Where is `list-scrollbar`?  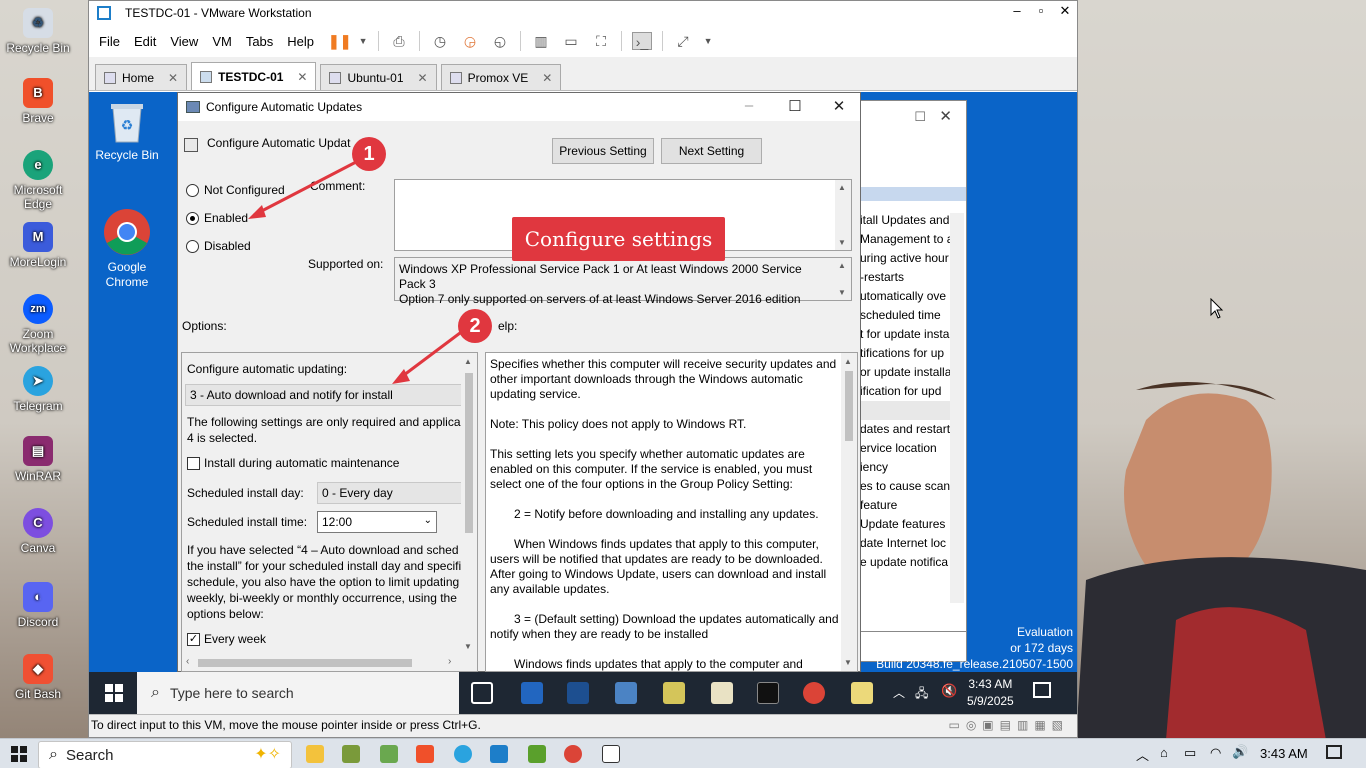 list-scrollbar is located at coordinates (957, 408).